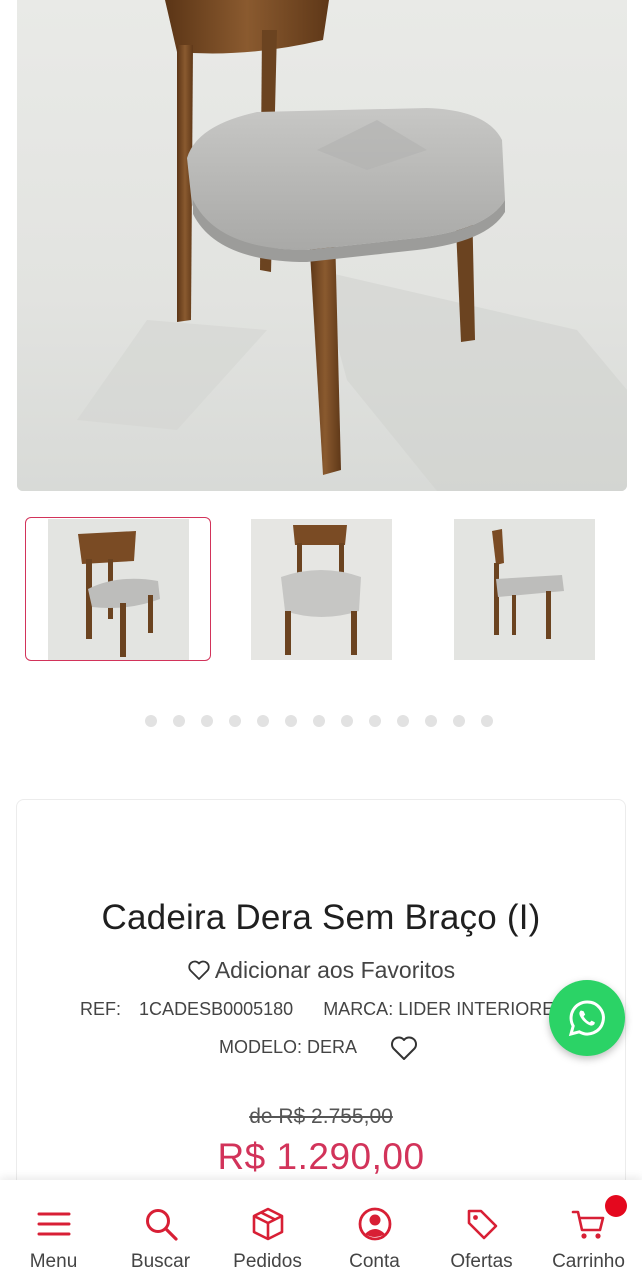 Image resolution: width=642 pixels, height=1280 pixels. I want to click on nav-orders-label: Pedidos, so click(267, 1261).